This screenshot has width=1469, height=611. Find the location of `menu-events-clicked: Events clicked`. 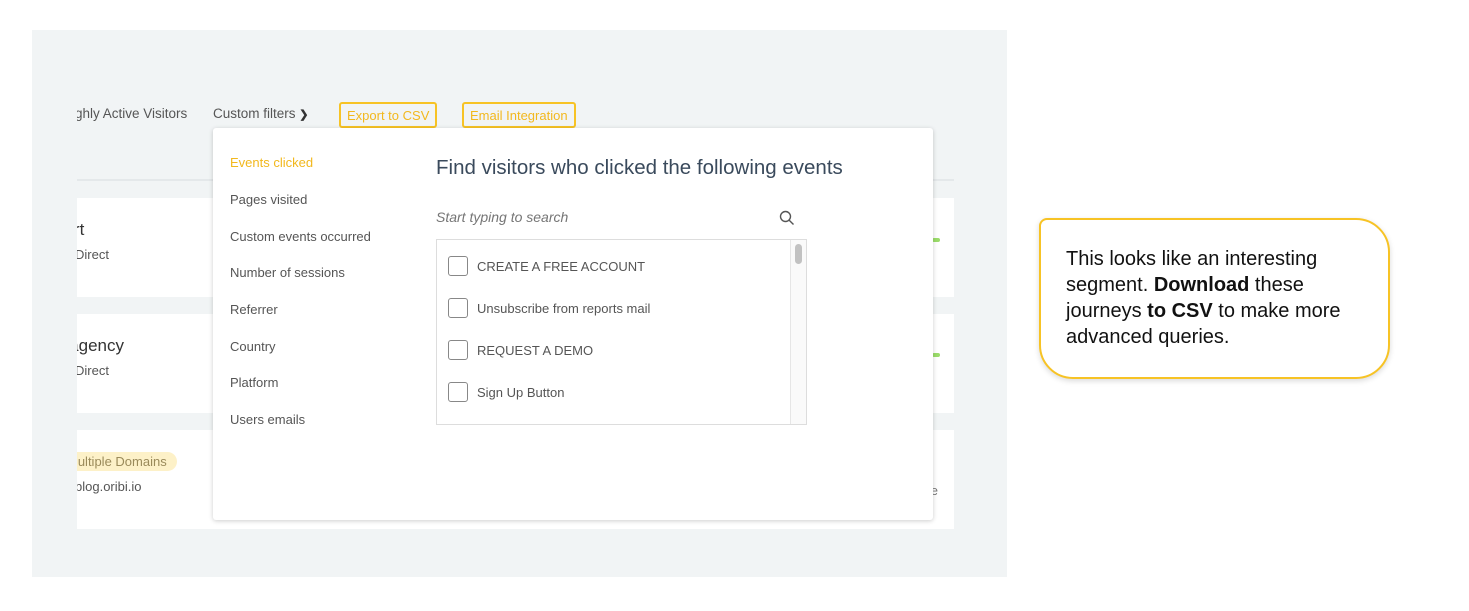

menu-events-clicked: Events clicked is located at coordinates (271, 162).